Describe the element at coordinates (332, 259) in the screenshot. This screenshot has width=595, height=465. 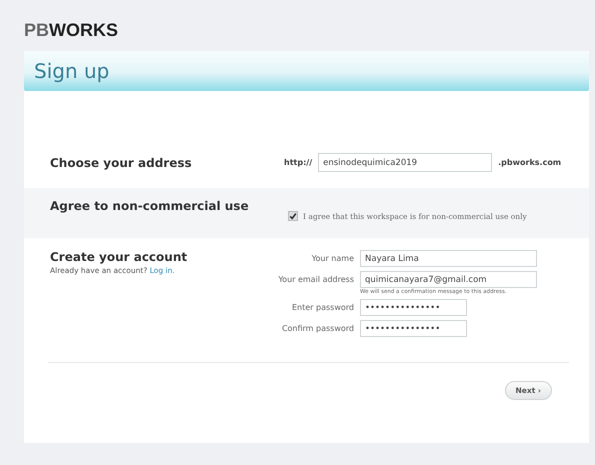
I see `field-label: Your name` at that location.